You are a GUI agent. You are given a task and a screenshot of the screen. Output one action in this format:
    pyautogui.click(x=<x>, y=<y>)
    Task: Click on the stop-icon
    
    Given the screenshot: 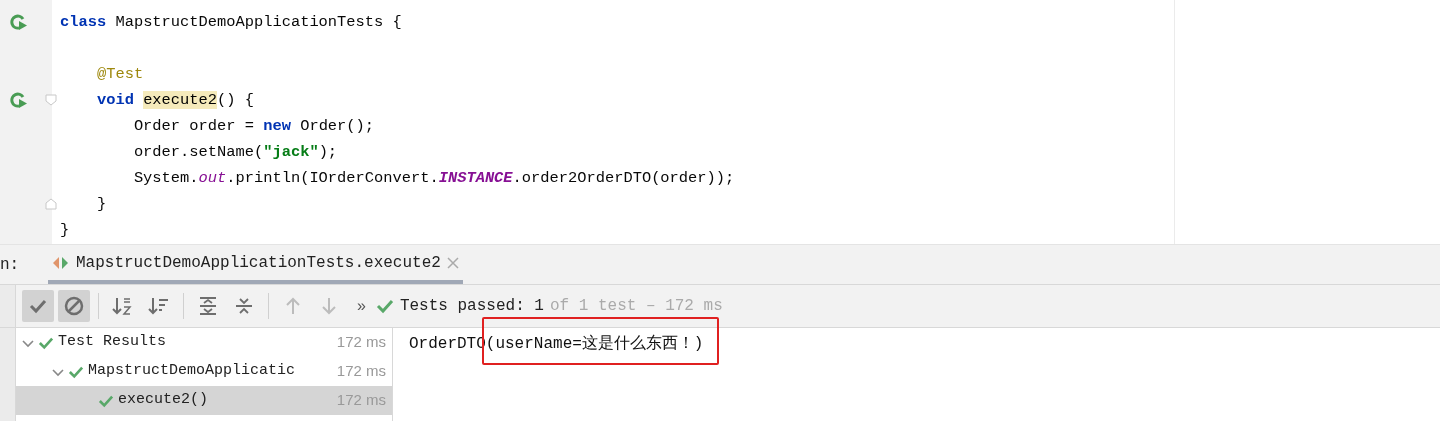 What is the action you would take?
    pyautogui.click(x=74, y=306)
    